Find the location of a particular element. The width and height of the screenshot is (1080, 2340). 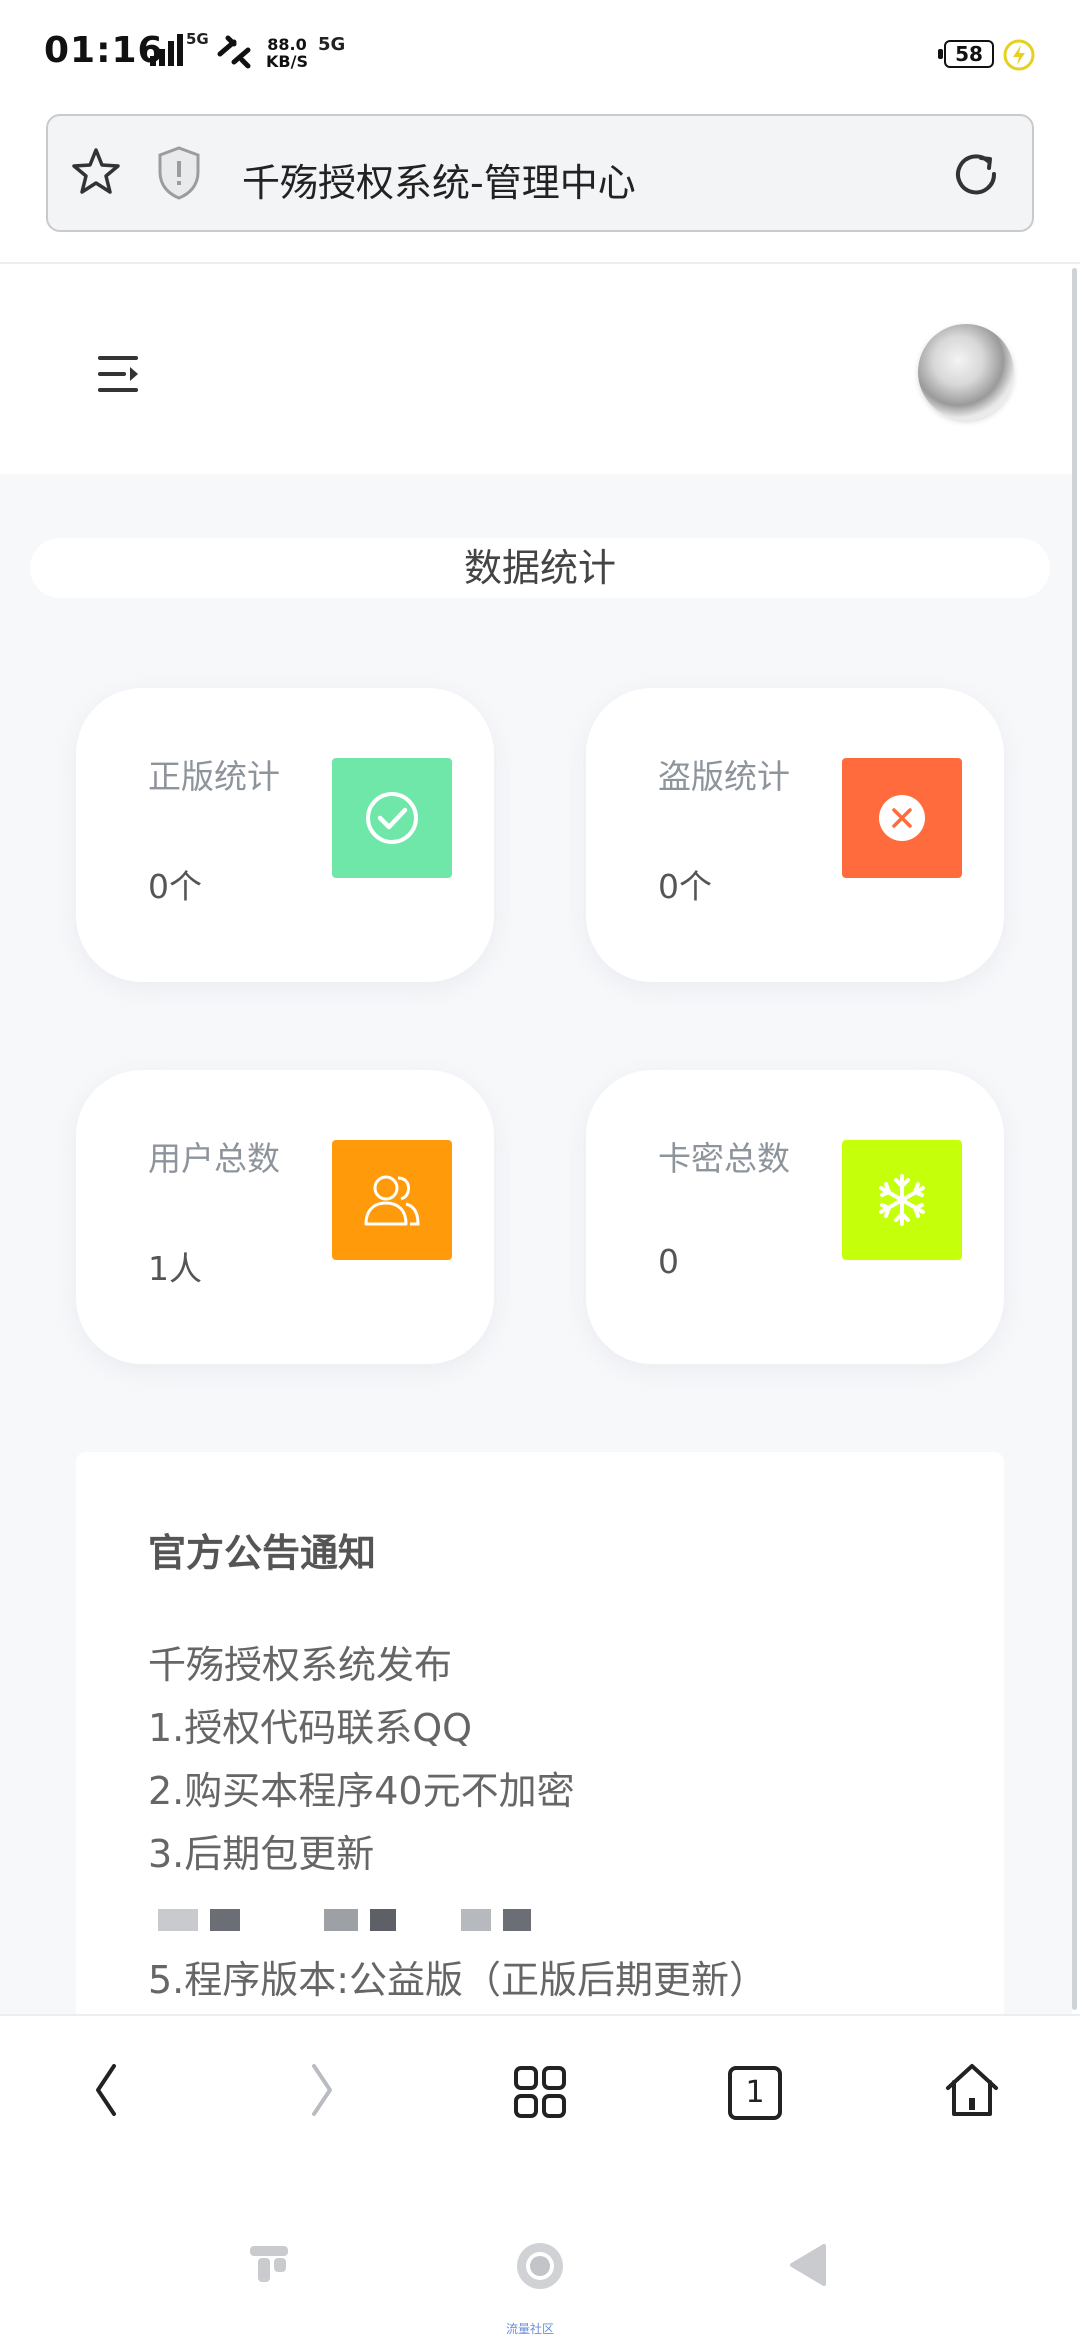

battery-icon: 58 is located at coordinates (966, 54).